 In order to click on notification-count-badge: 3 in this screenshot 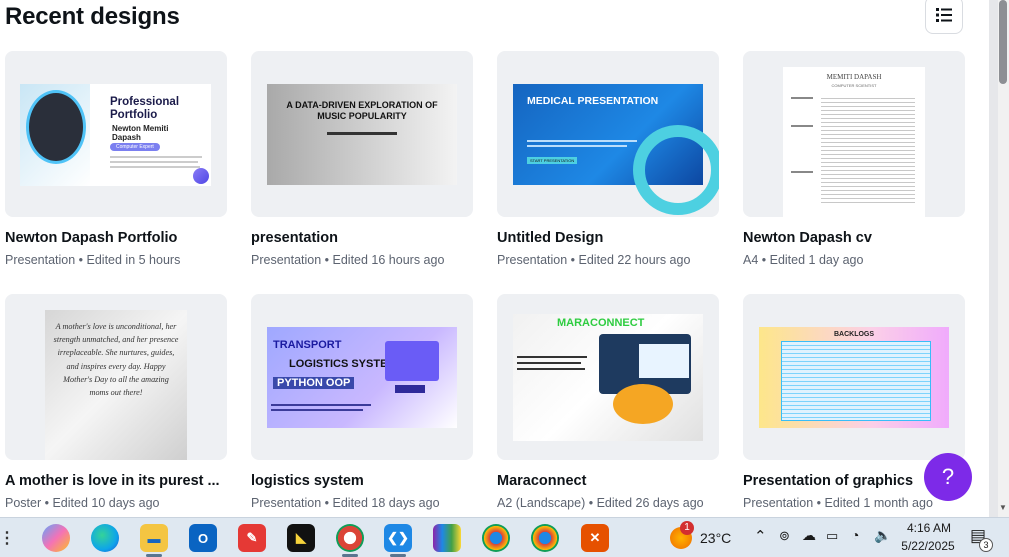, I will do `click(986, 545)`.